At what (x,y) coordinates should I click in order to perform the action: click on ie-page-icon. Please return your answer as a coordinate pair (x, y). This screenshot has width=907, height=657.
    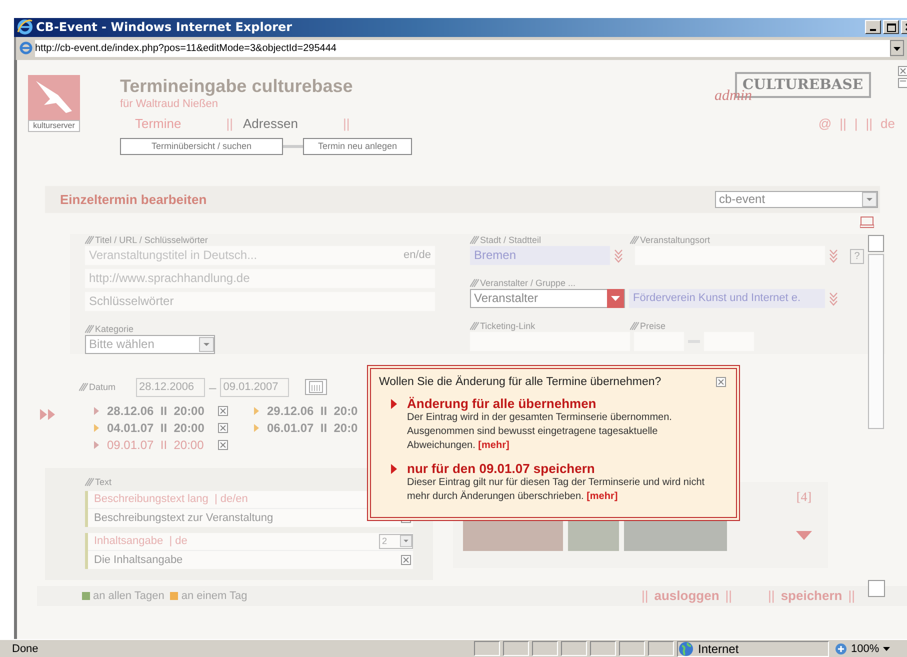
    Looking at the image, I should click on (26, 48).